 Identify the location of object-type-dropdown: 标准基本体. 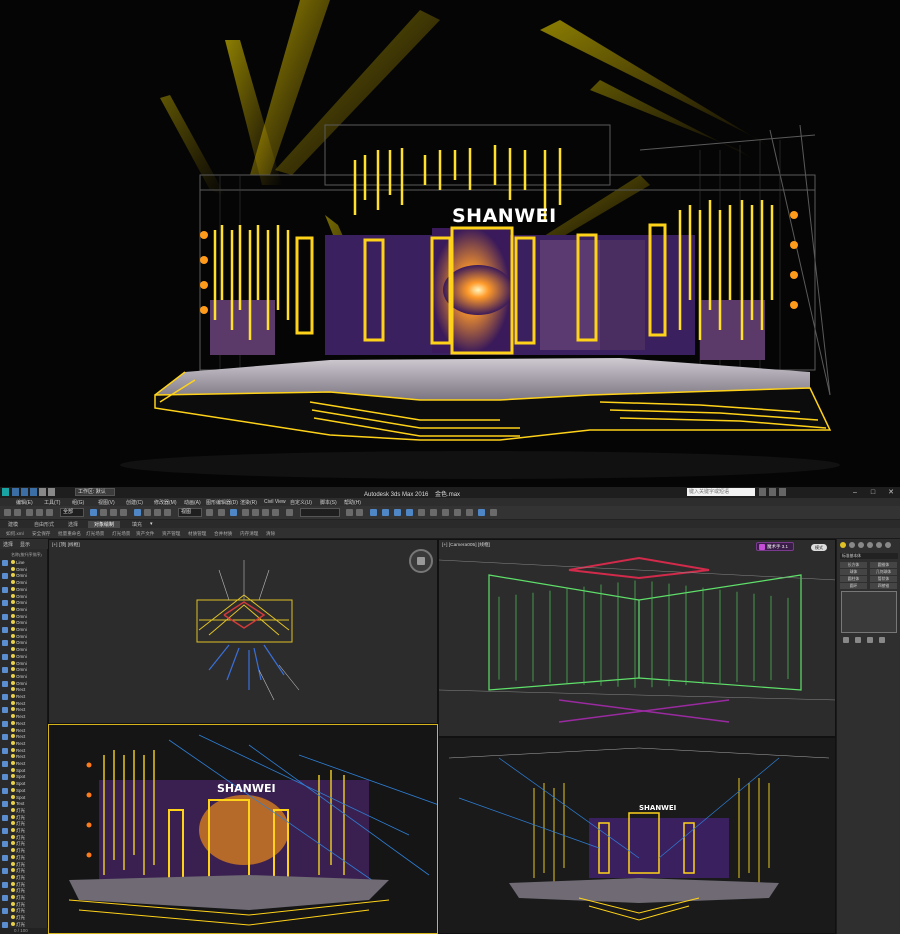
(869, 556).